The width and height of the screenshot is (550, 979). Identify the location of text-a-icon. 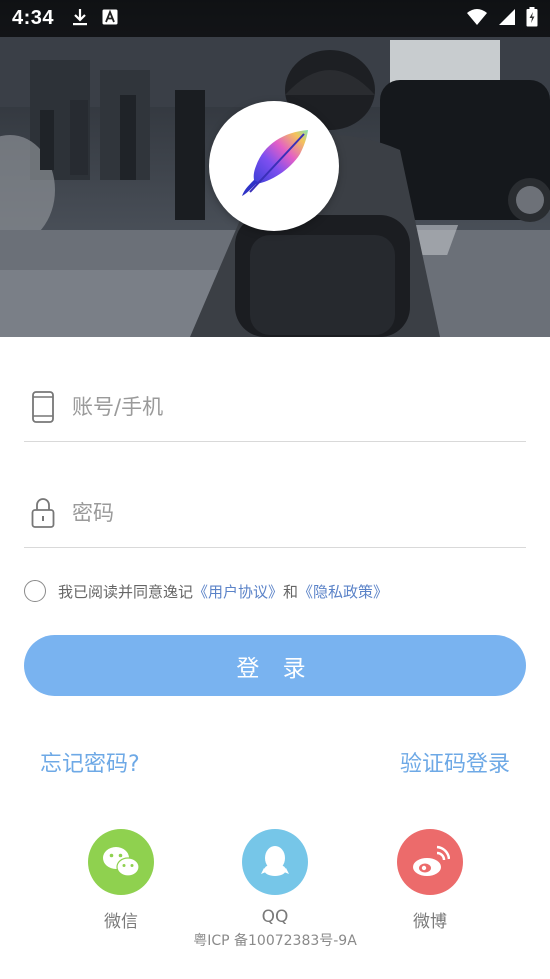
(110, 19).